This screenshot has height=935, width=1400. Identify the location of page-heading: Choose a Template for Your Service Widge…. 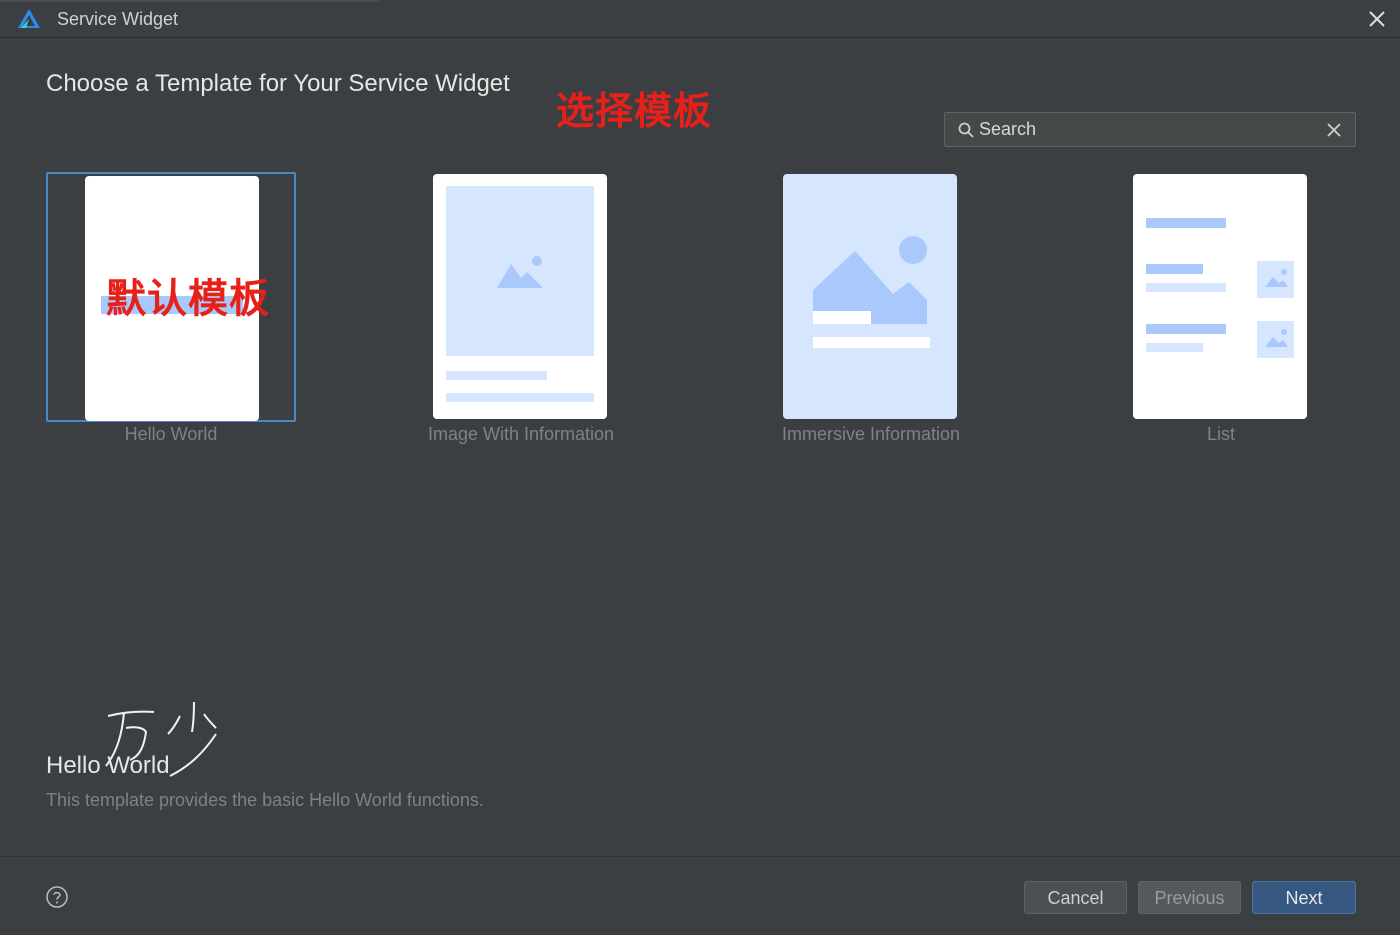
(278, 83).